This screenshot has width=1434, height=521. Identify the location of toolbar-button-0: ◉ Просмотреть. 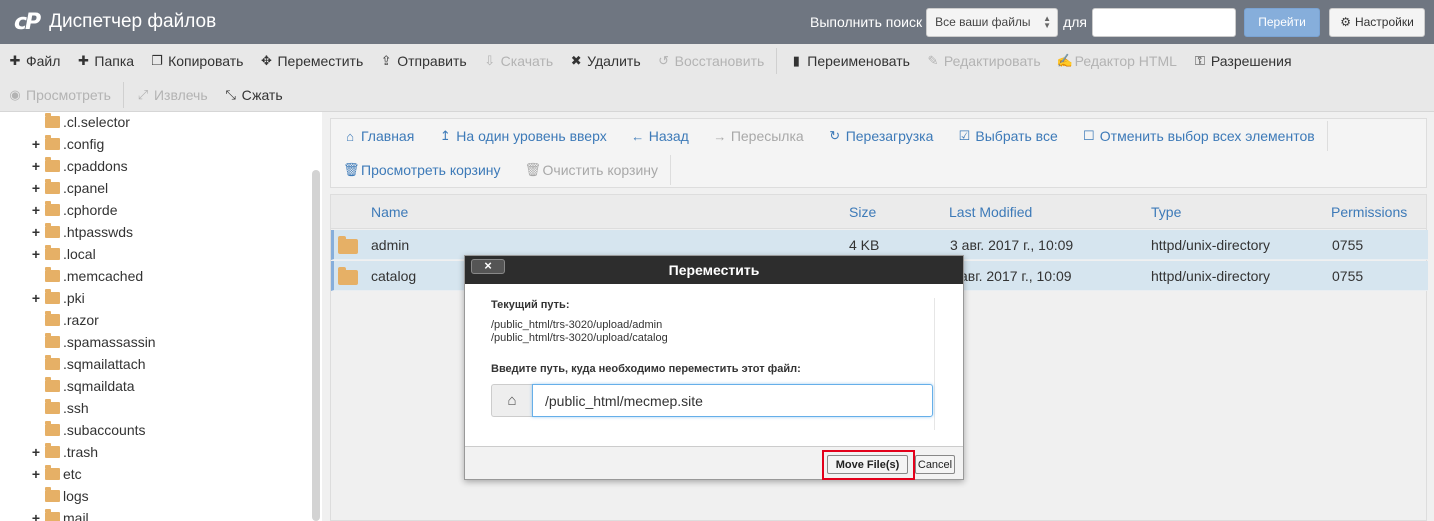
(59, 95).